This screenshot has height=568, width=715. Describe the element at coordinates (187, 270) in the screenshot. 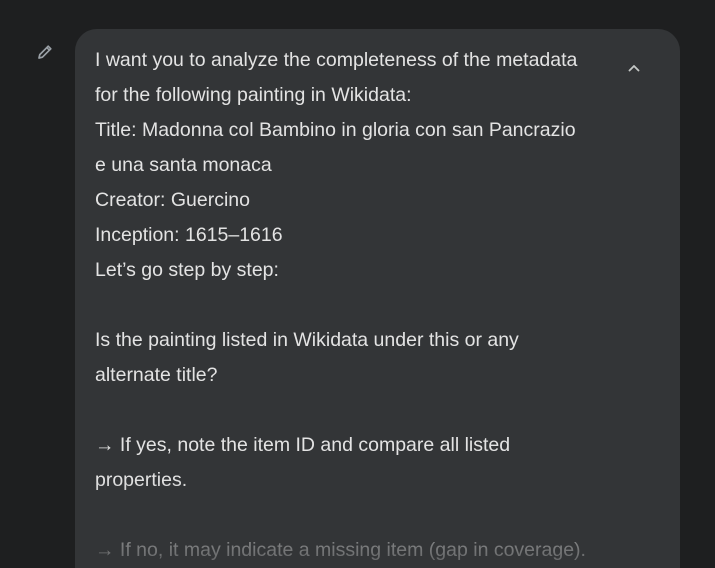

I see `message-line: Let’s go step by step:` at that location.